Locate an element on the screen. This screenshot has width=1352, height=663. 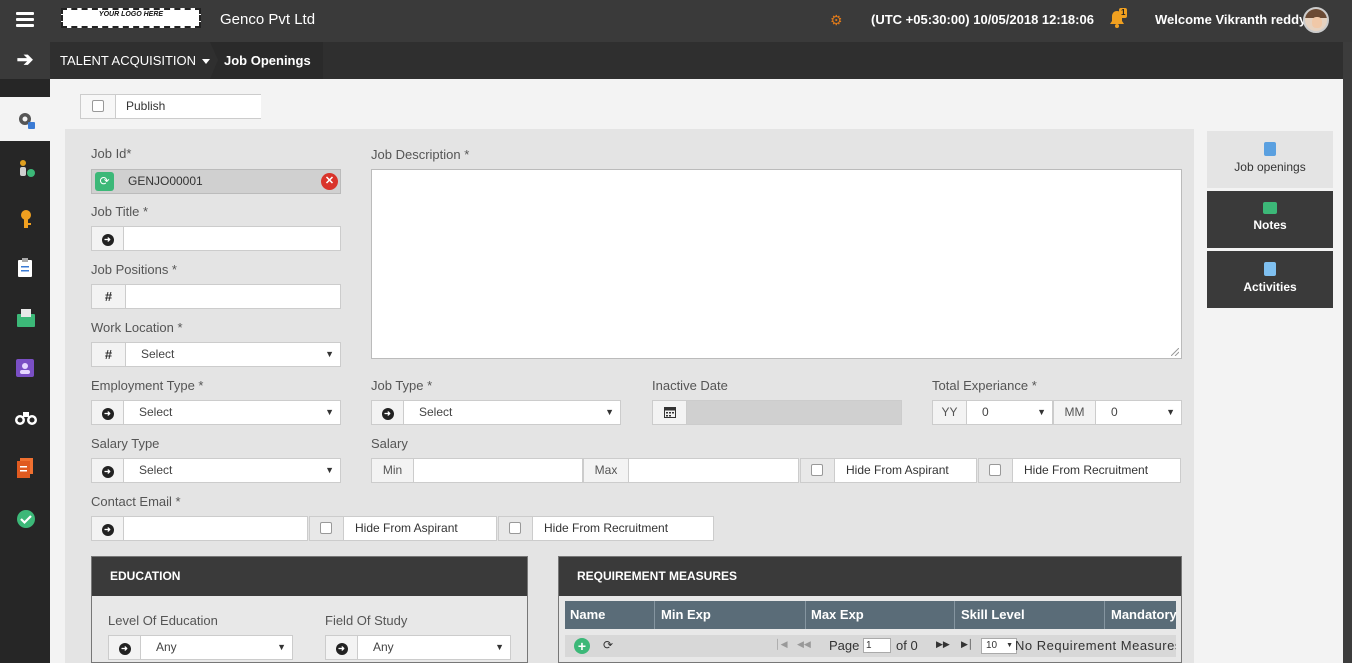
work-location-select: Select ▼ is located at coordinates (233, 354).